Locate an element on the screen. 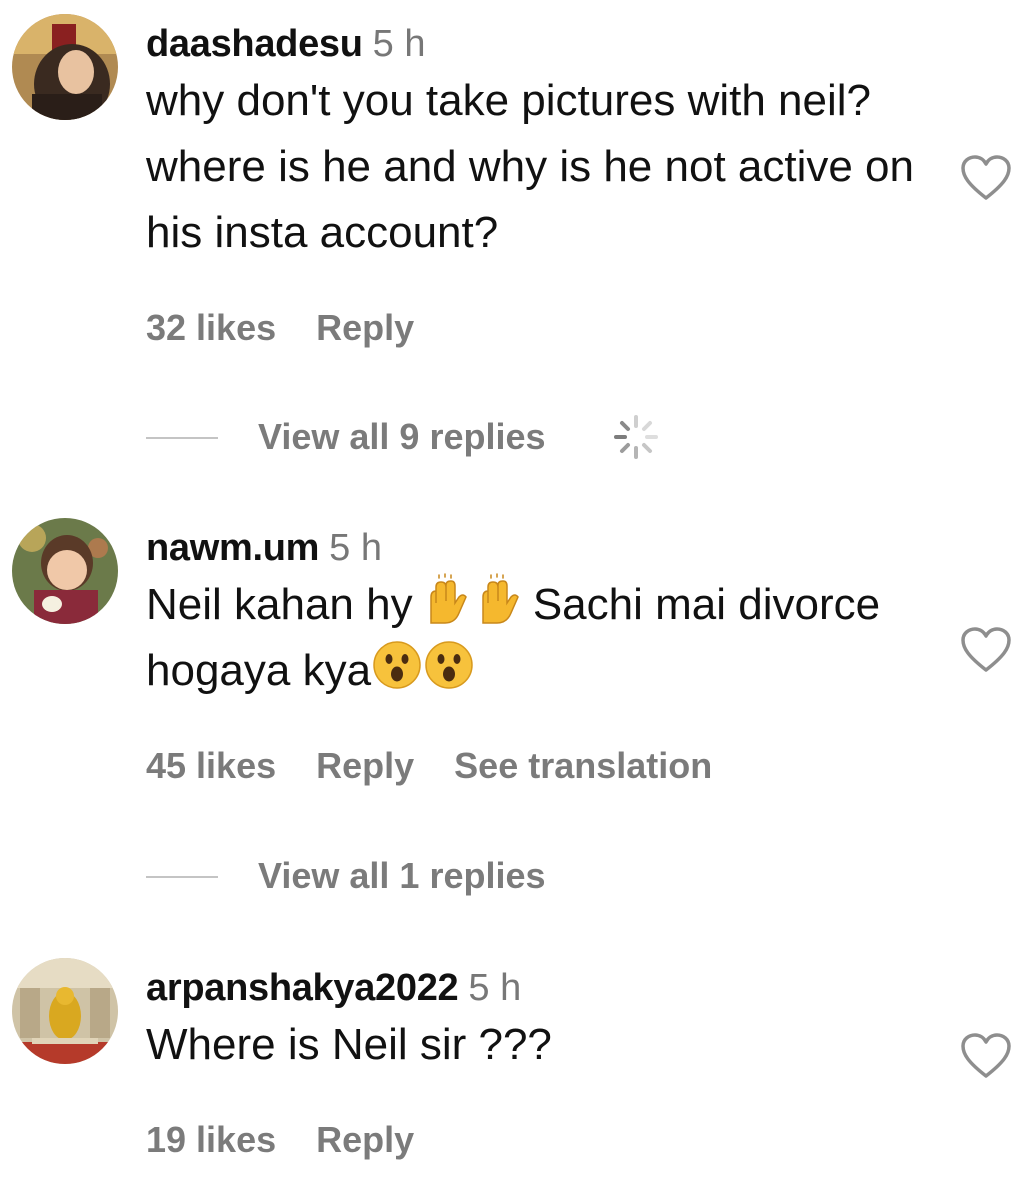 This screenshot has height=1200, width=1025. comment-text: Where is Neil sir ??? is located at coordinates (349, 1044).